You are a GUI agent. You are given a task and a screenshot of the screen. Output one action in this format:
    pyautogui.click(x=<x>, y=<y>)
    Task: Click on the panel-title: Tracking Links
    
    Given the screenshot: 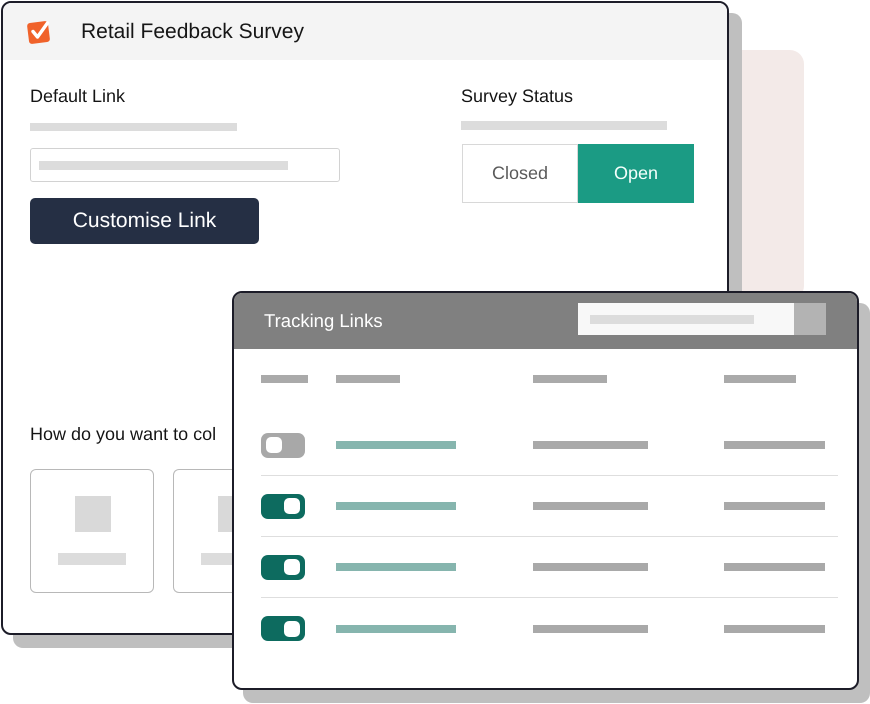 What is the action you would take?
    pyautogui.click(x=323, y=321)
    